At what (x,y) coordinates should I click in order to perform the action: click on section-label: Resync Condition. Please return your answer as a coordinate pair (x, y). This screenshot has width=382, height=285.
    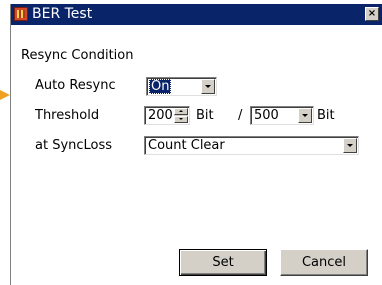
    Looking at the image, I should click on (77, 55).